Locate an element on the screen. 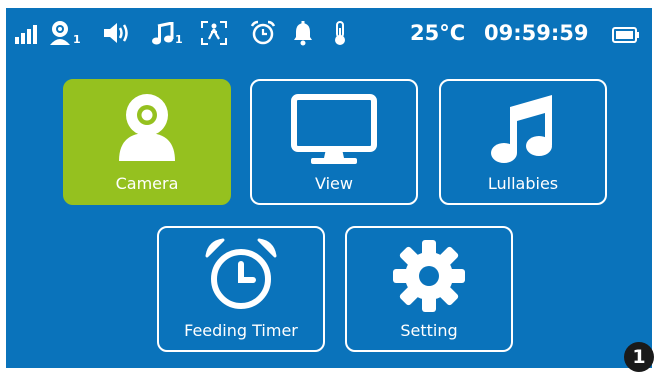  walking-icon is located at coordinates (214, 33).